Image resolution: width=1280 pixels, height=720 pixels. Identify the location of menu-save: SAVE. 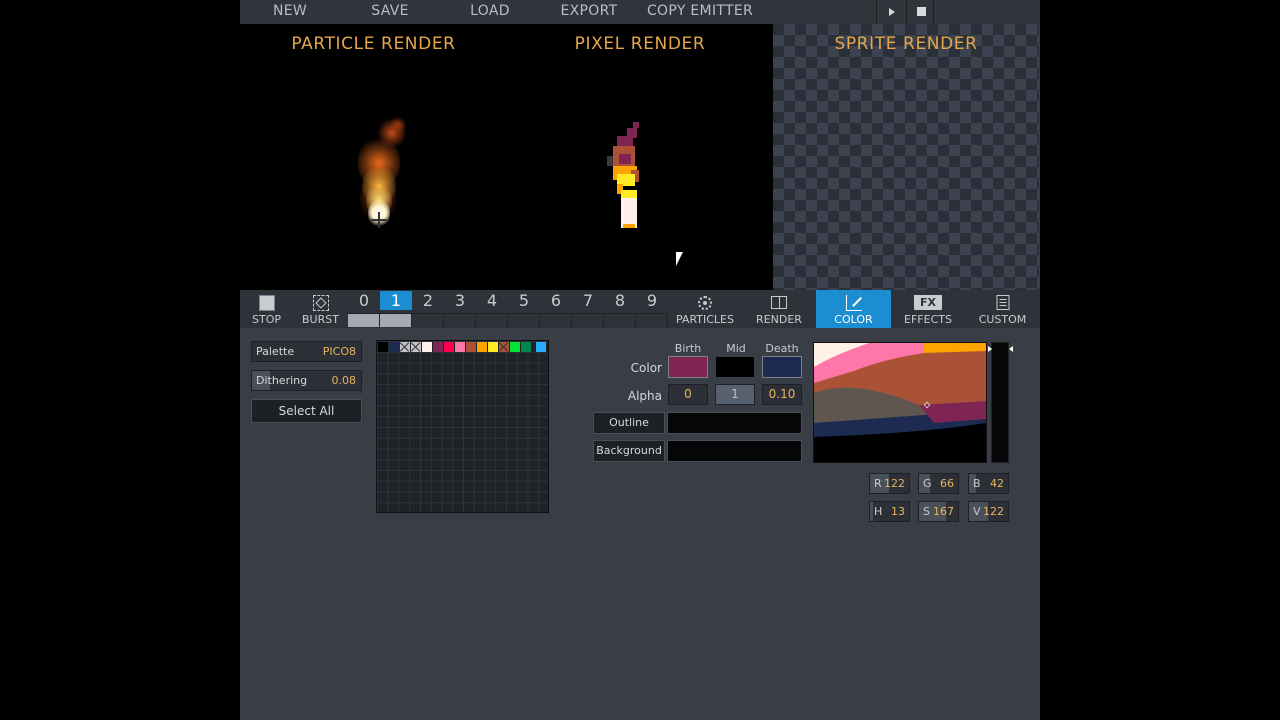
(390, 12).